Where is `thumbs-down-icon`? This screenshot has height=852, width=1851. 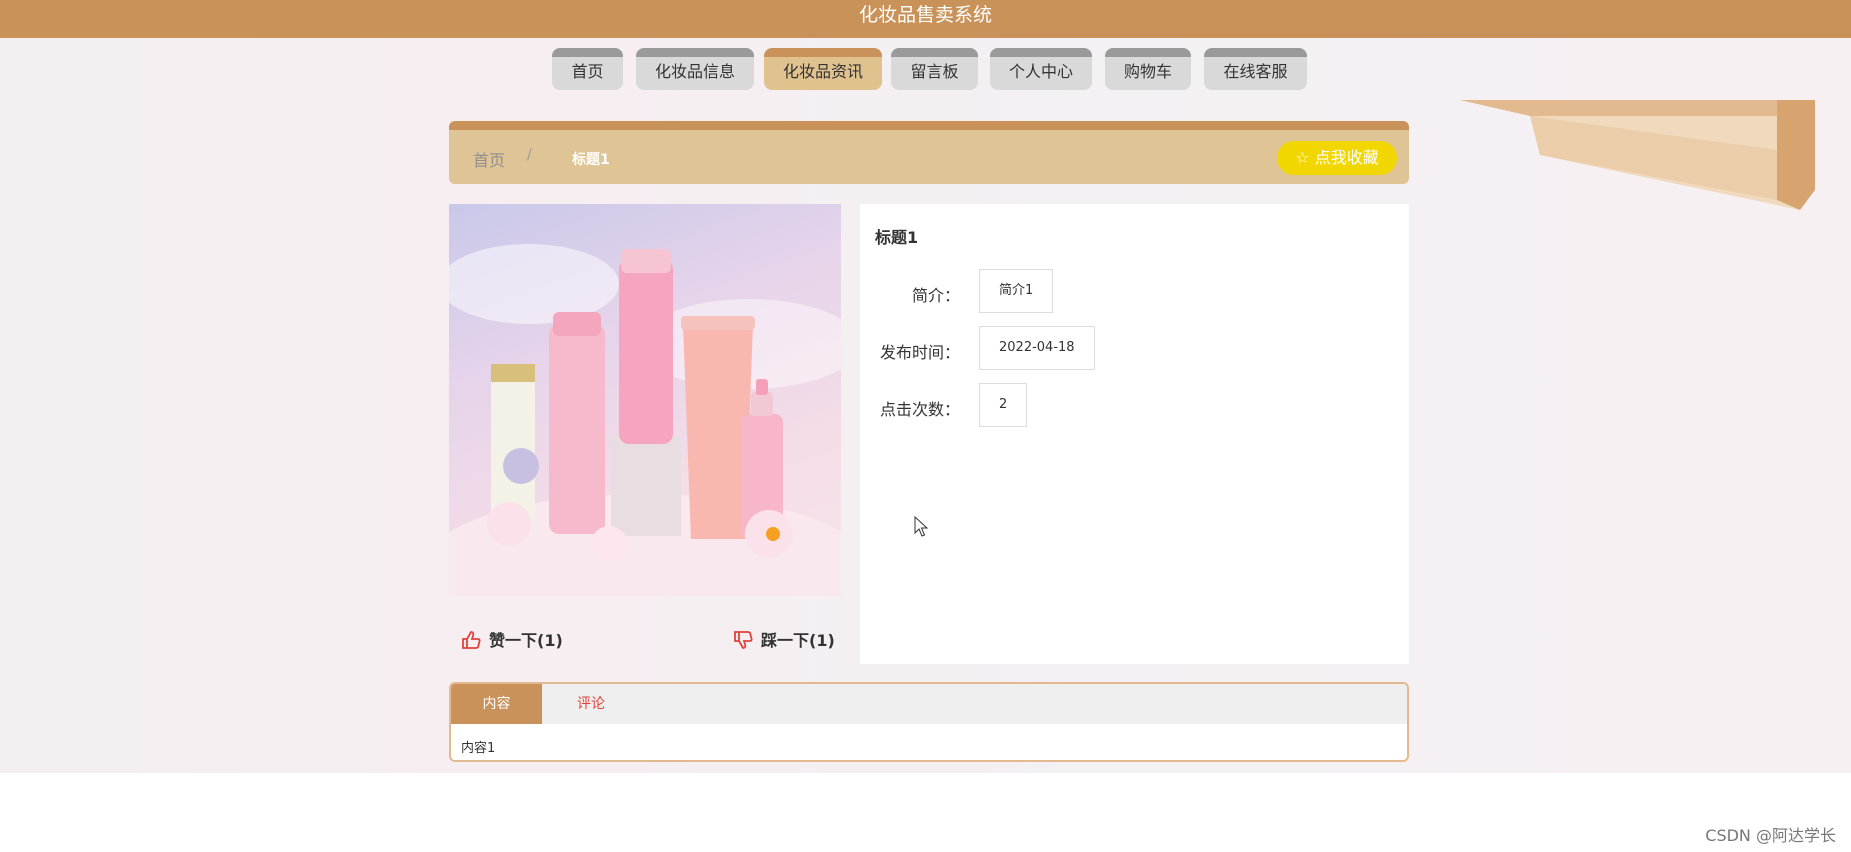 thumbs-down-icon is located at coordinates (743, 640).